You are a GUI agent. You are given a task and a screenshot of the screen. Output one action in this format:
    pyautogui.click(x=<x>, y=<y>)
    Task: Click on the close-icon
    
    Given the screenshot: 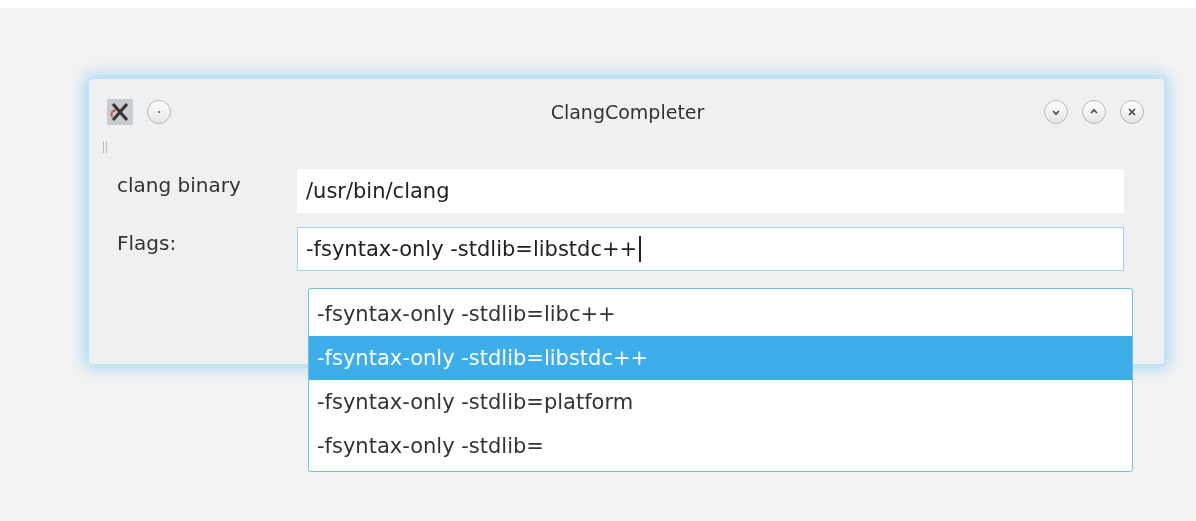 What is the action you would take?
    pyautogui.click(x=1132, y=112)
    